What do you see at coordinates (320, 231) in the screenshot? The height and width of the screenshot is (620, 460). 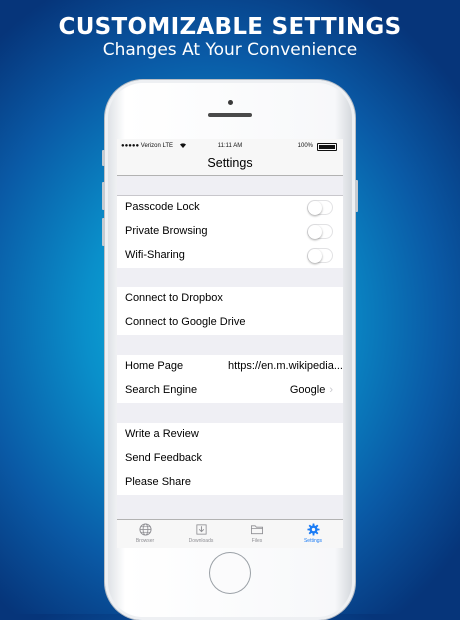 I see `private-browsing-toggle` at bounding box center [320, 231].